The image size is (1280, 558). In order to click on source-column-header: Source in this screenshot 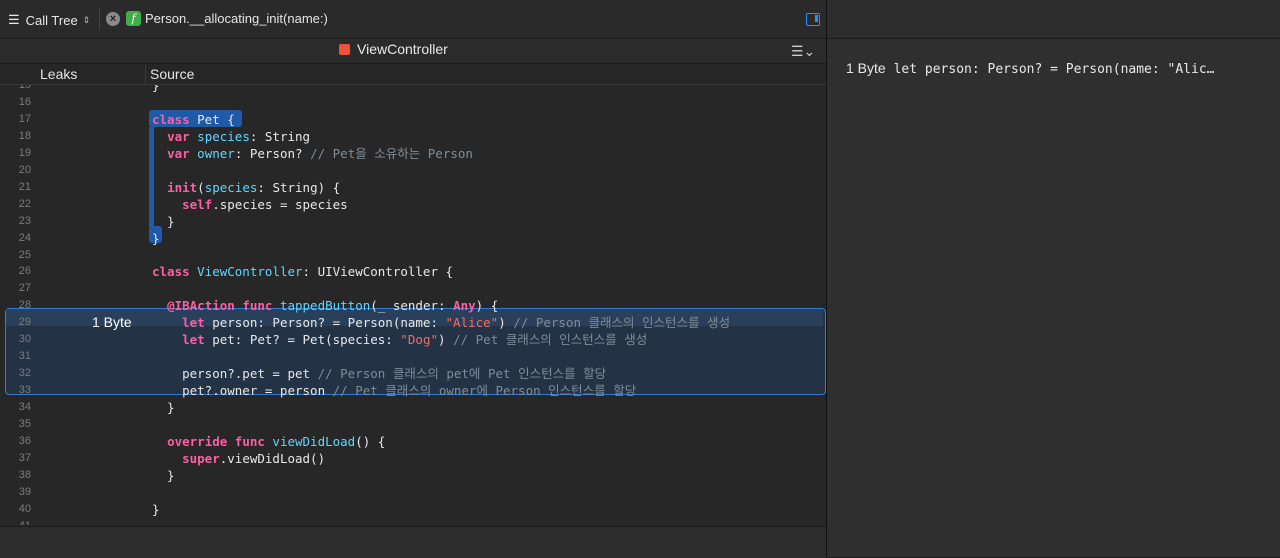, I will do `click(172, 74)`.